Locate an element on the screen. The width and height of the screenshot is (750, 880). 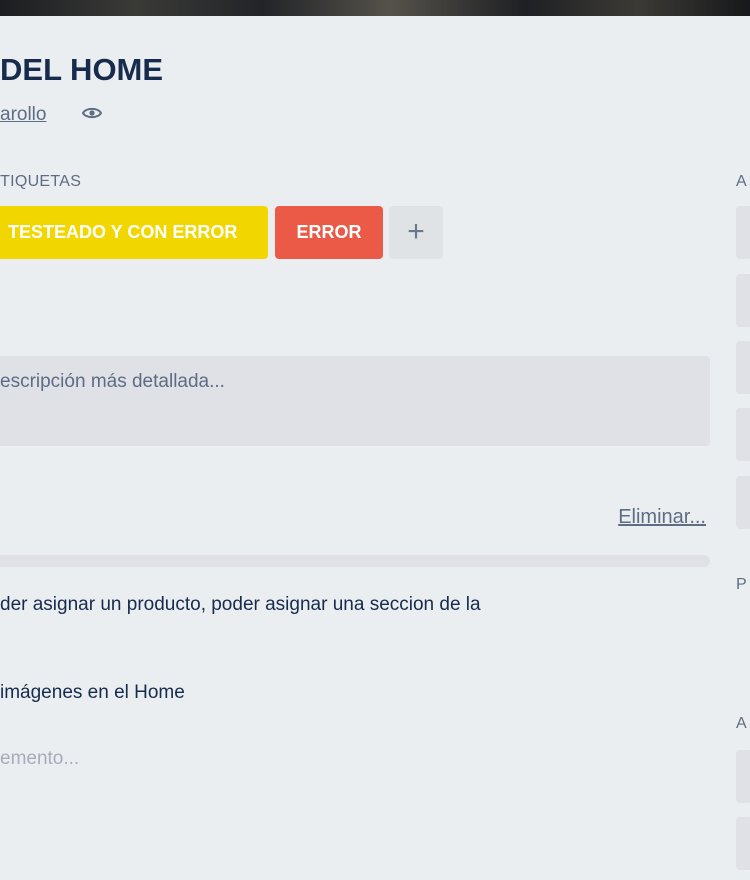
checklist-progress-bar is located at coordinates (355, 561).